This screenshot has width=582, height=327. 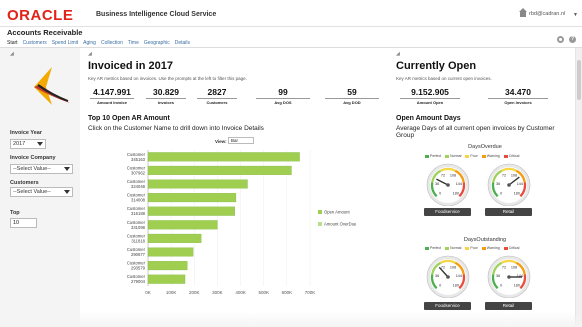 I want to click on legend-item: Normal, so click(x=453, y=156).